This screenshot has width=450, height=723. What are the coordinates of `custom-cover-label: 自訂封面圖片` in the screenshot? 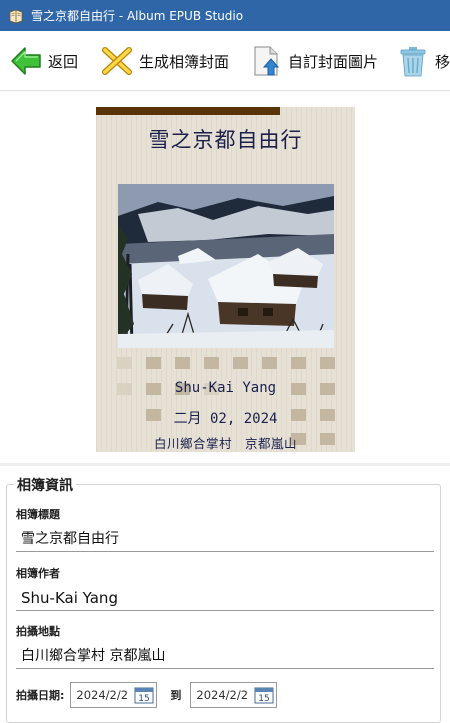 It's located at (333, 61).